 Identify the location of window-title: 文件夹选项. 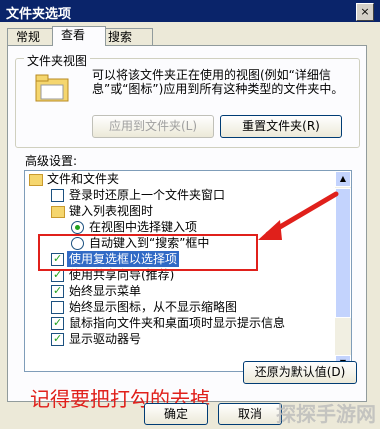
(39, 14).